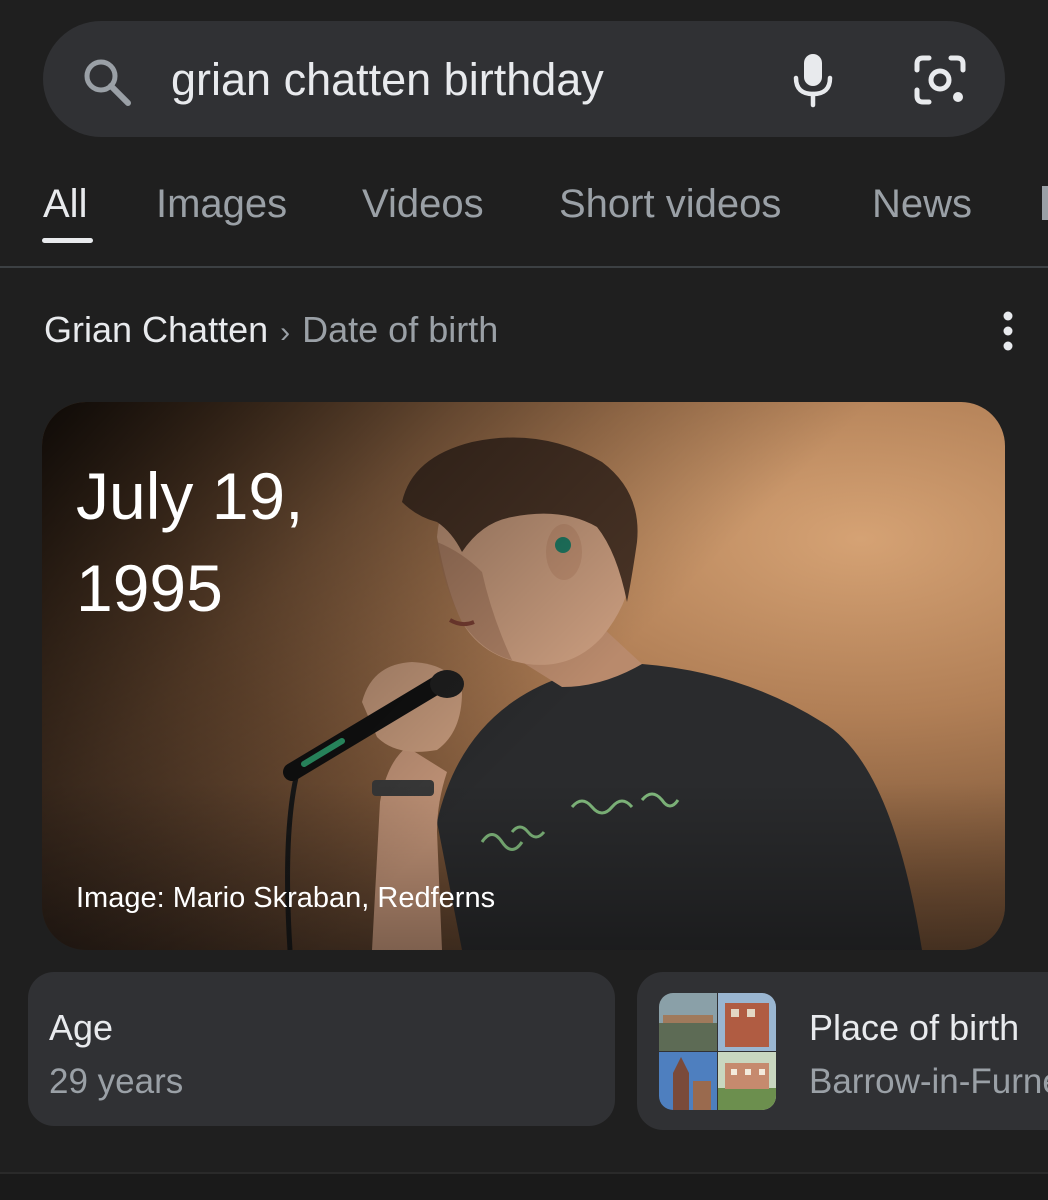  I want to click on tab-overflow-partial, so click(1045, 203).